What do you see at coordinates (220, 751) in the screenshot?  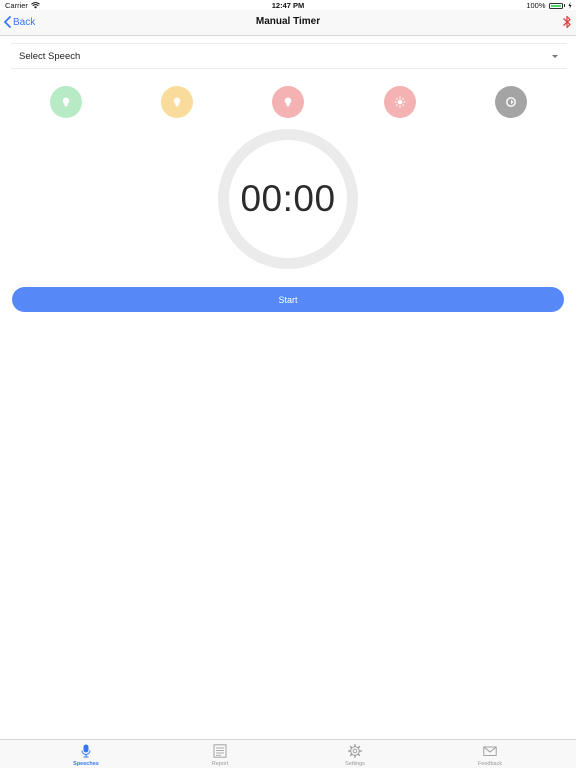 I see `report-icon` at bounding box center [220, 751].